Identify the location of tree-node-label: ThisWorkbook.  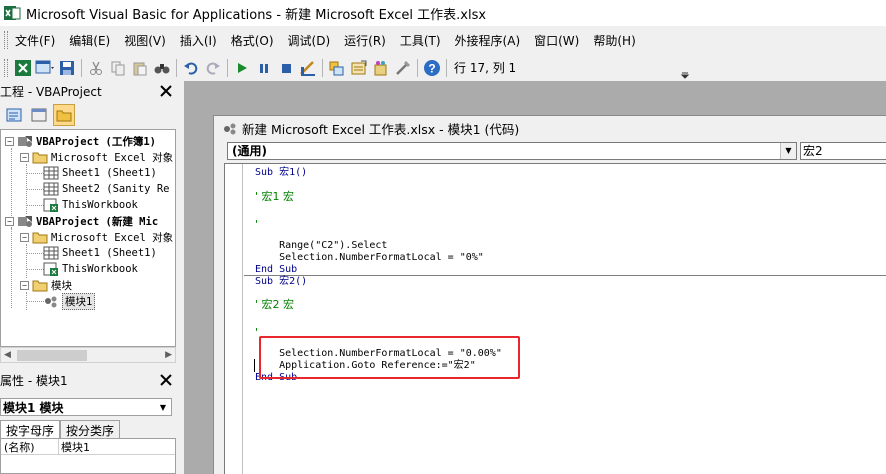
(100, 205).